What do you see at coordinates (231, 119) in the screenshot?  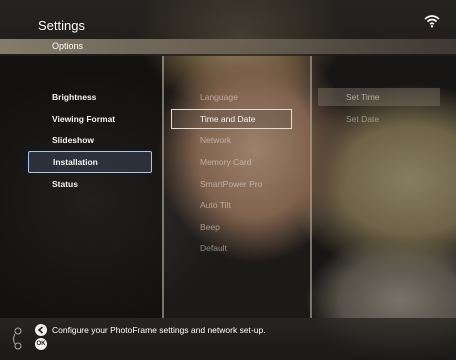 I see `submenu-item-time-and-date: Time and Date` at bounding box center [231, 119].